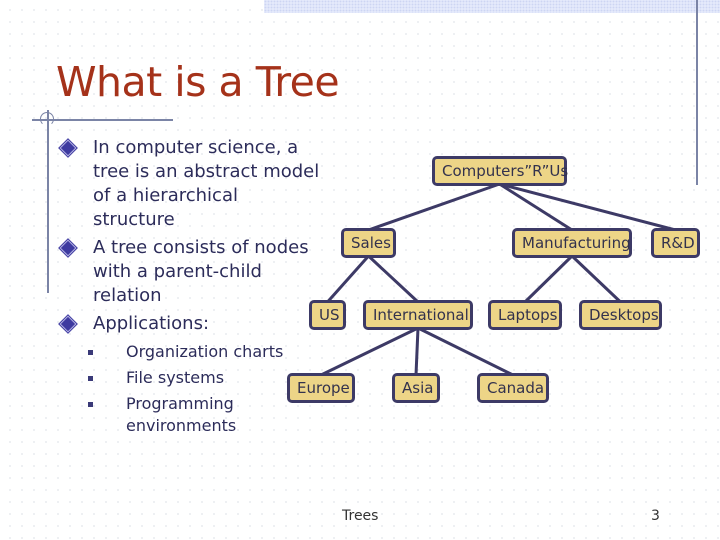 This screenshot has width=720, height=540. I want to click on tree-node-desktops: Desktops, so click(620, 315).